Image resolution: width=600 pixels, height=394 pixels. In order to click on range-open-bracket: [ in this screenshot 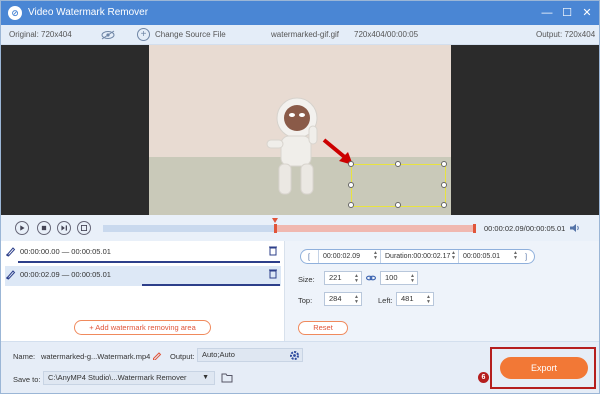, I will do `click(309, 256)`.